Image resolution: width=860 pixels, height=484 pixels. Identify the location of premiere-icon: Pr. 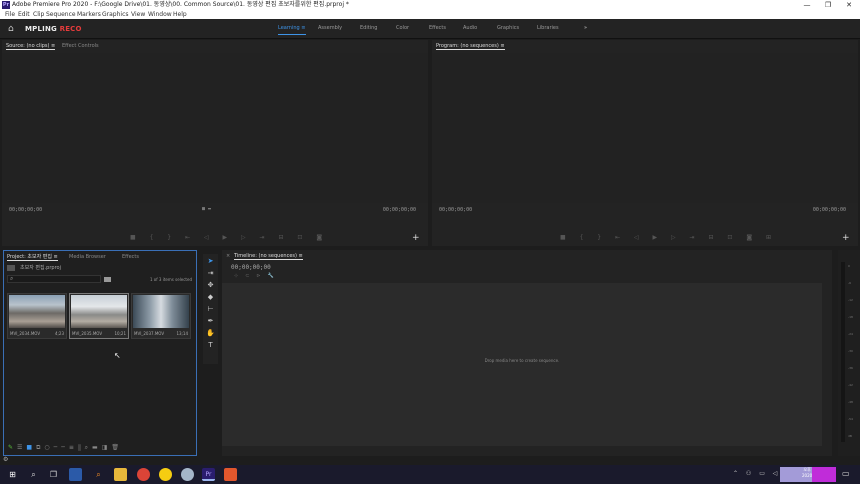
(208, 474).